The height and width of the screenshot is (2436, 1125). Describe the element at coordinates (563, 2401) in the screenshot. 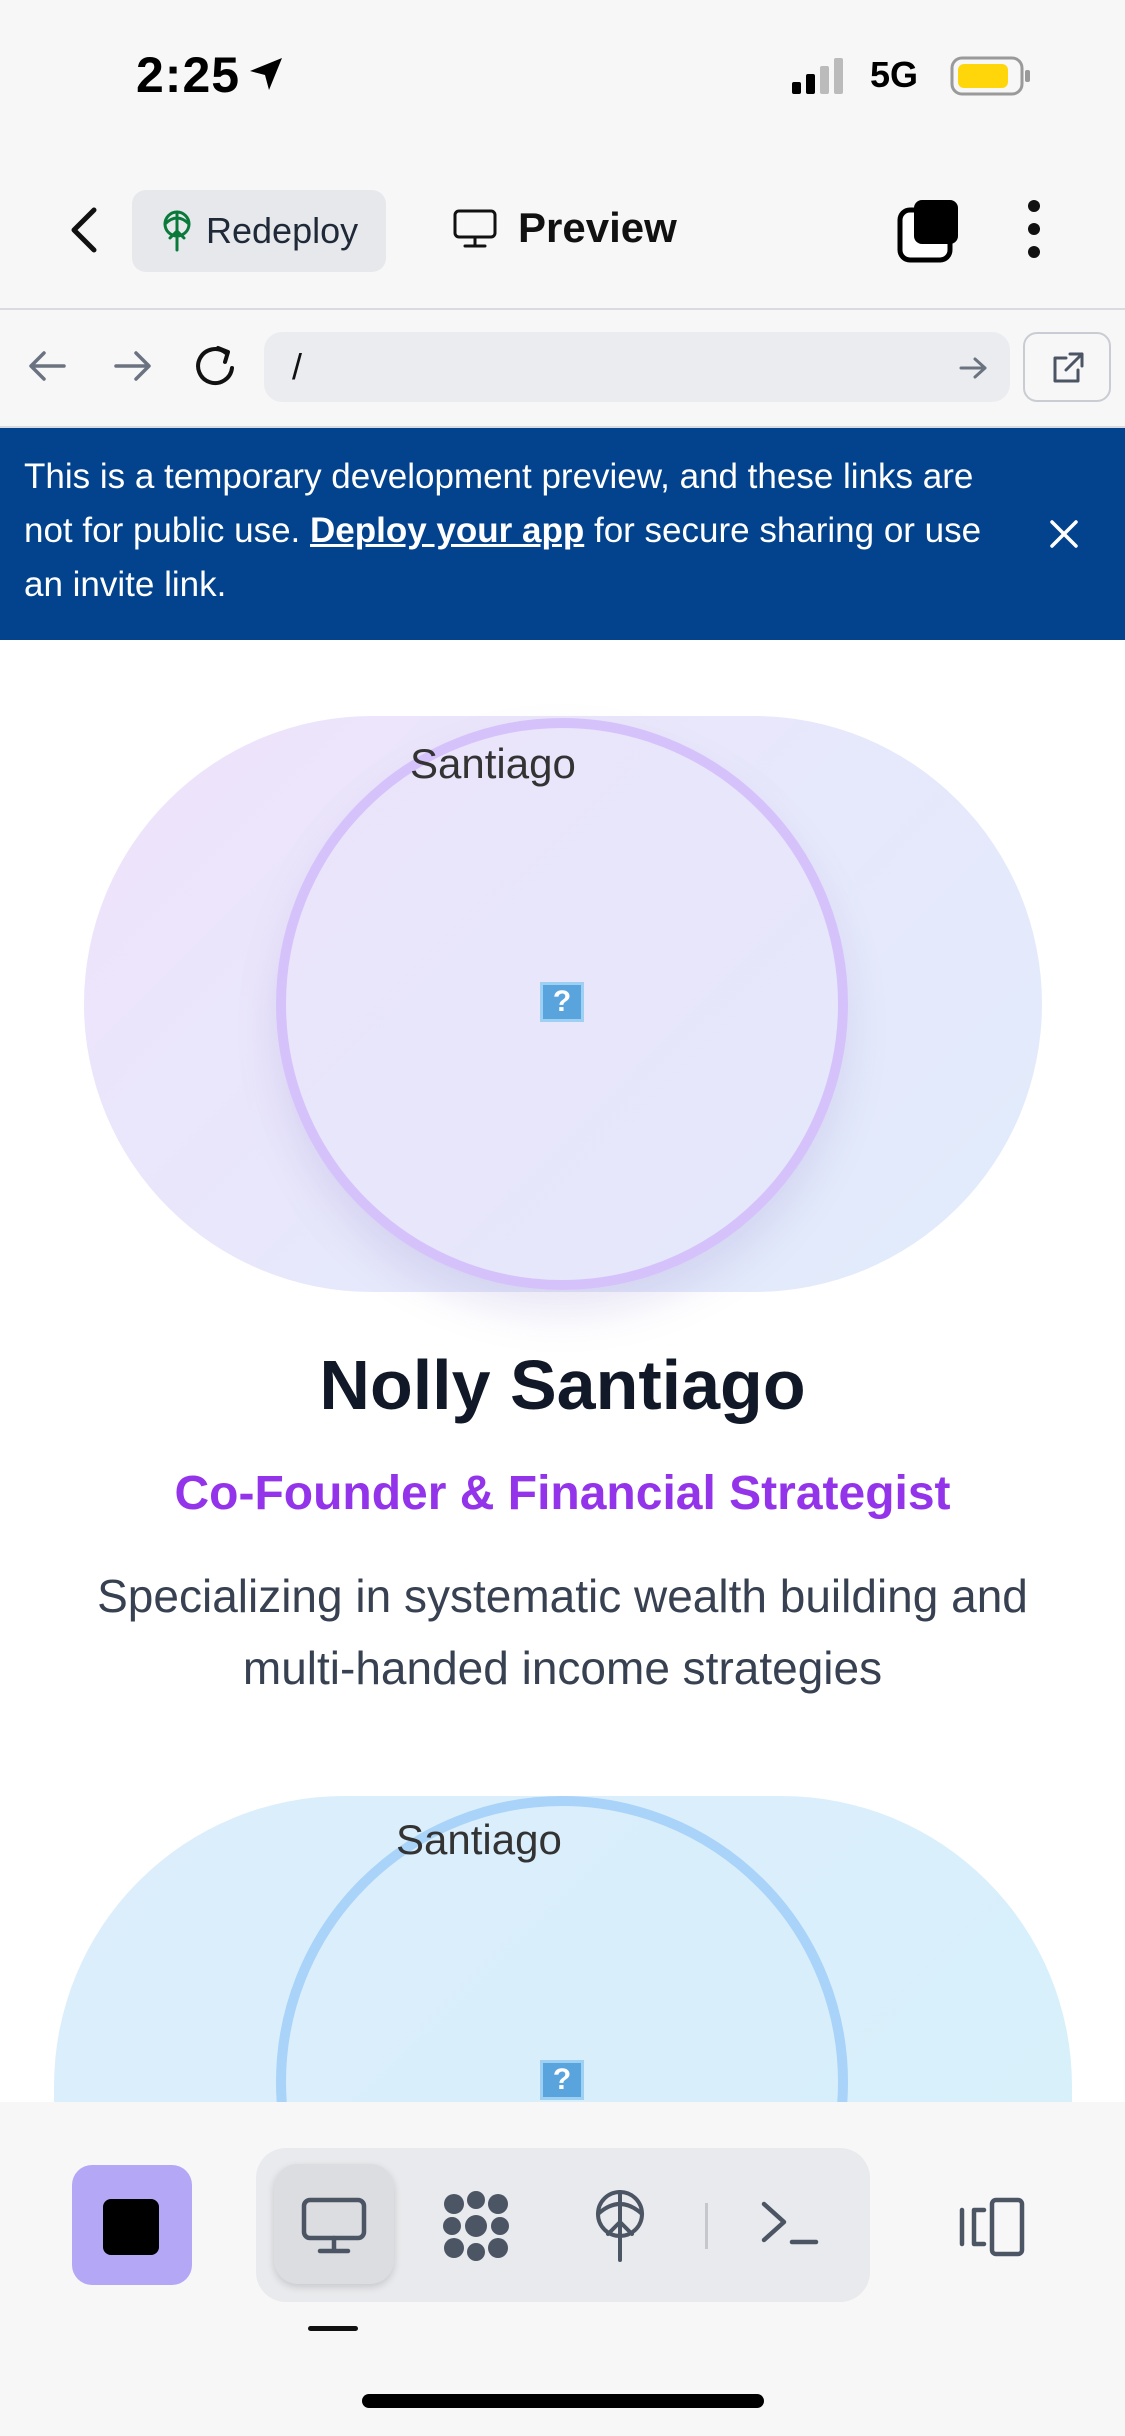

I see `home-indicator` at that location.